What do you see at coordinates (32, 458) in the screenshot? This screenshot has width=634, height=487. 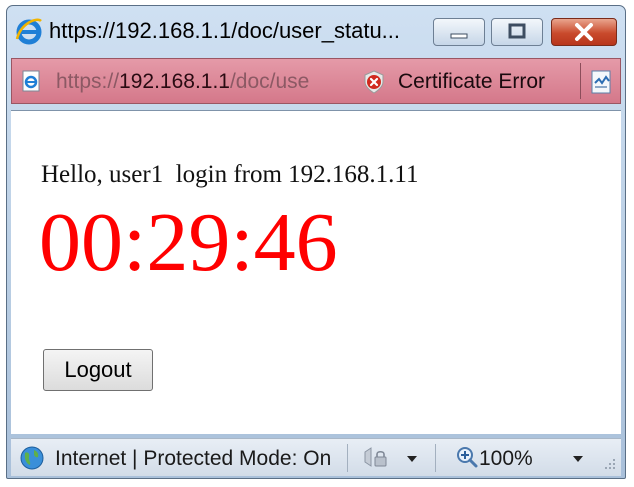 I see `globe-icon` at bounding box center [32, 458].